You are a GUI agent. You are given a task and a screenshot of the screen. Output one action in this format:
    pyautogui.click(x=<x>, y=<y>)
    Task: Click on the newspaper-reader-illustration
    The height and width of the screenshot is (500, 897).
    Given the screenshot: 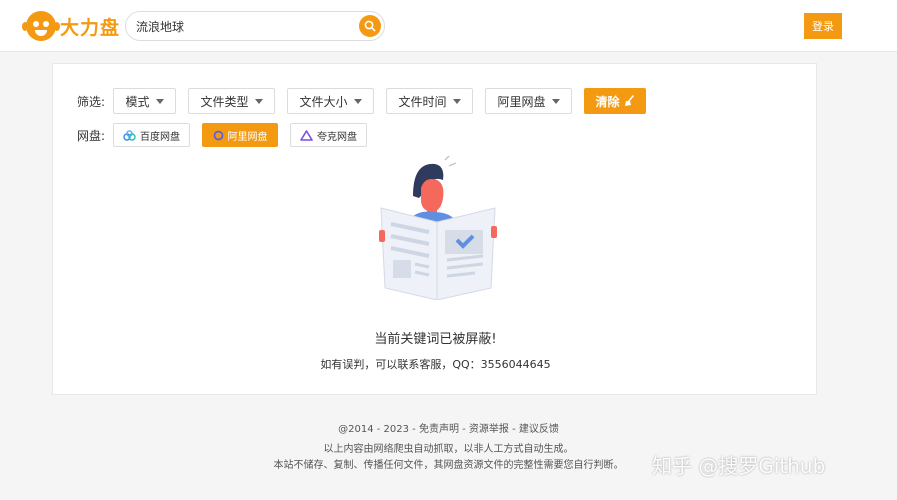 What is the action you would take?
    pyautogui.click(x=438, y=228)
    